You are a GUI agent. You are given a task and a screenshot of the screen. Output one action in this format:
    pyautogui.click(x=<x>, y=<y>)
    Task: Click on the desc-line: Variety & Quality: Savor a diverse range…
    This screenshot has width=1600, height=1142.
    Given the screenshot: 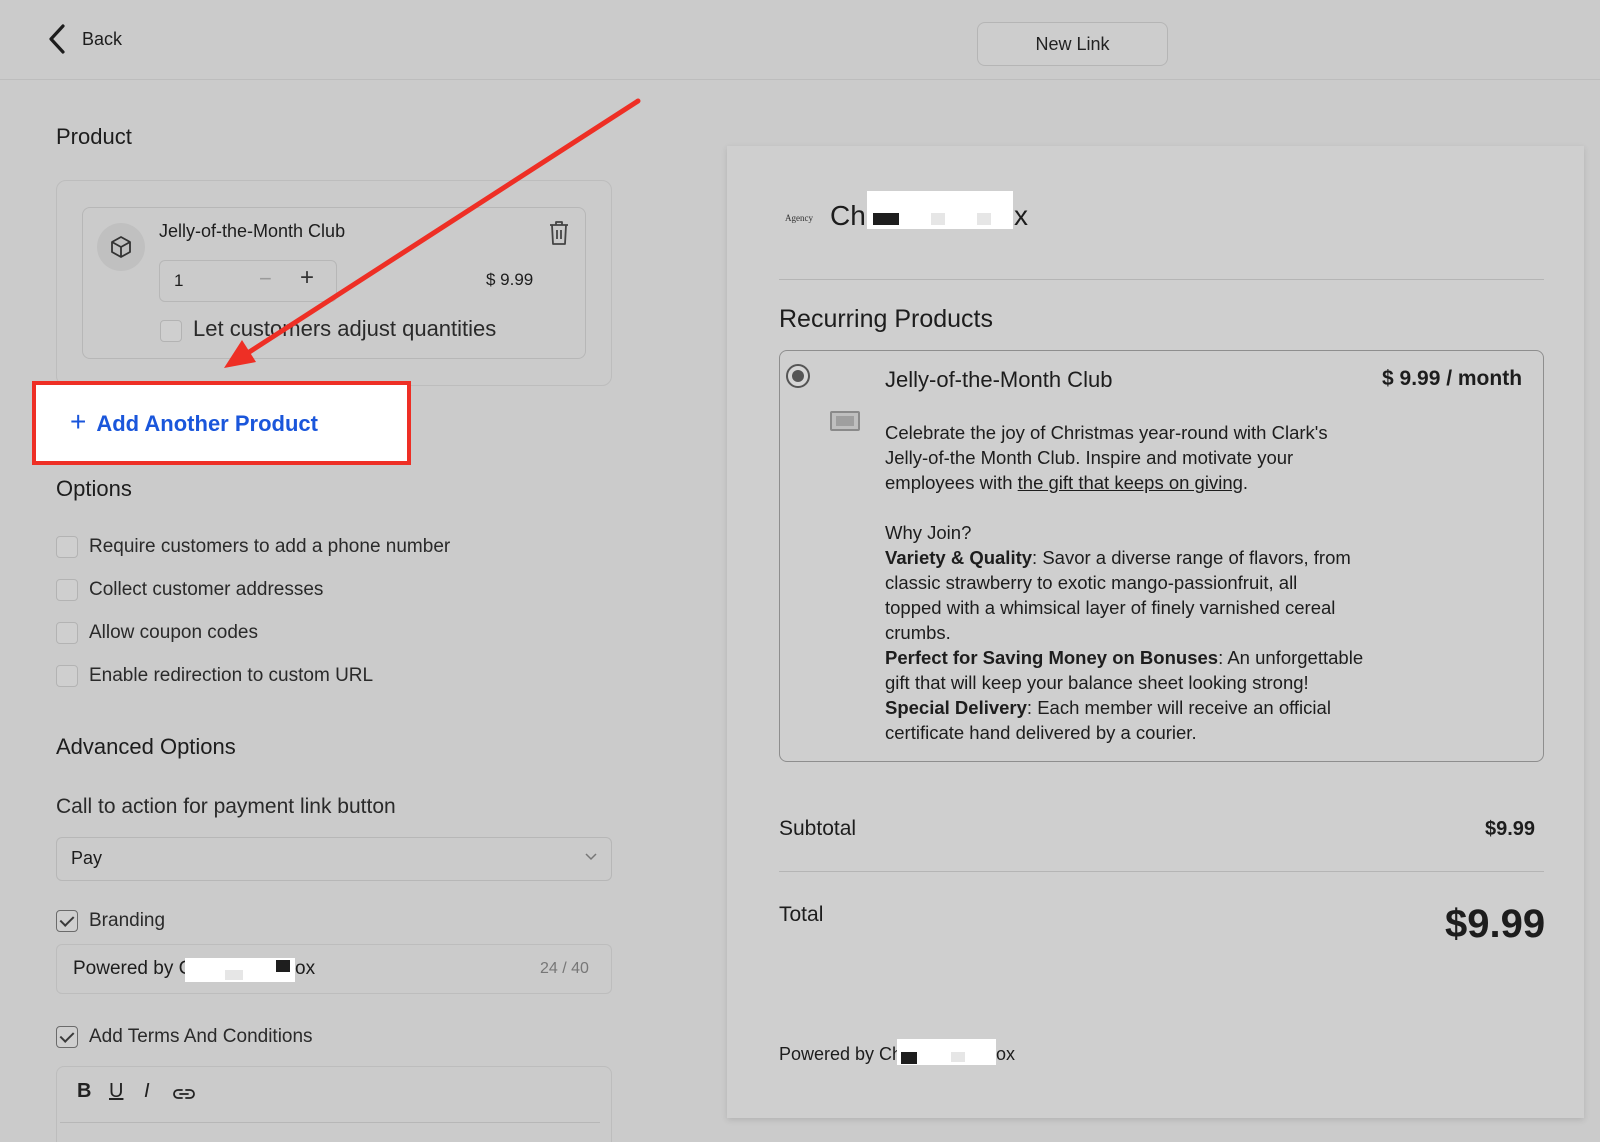 What is the action you would take?
    pyautogui.click(x=1118, y=557)
    